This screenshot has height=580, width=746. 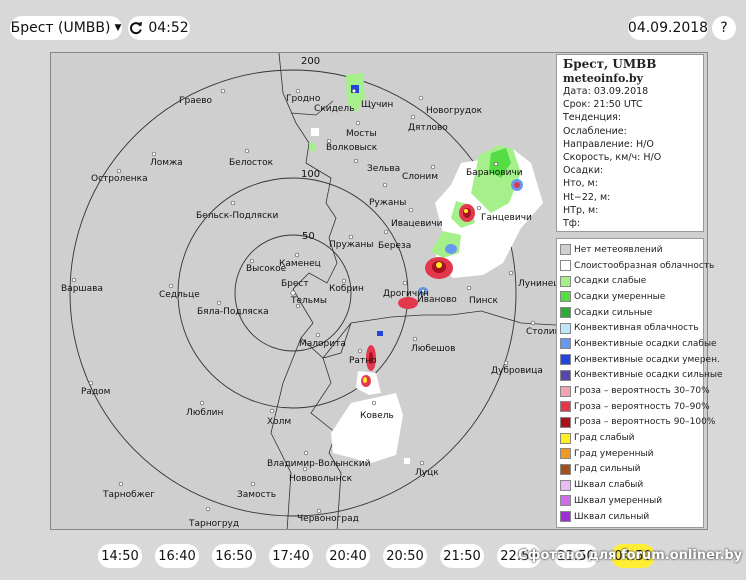 What do you see at coordinates (644, 265) in the screenshot?
I see `legend-label: Слоистообразная облачность` at bounding box center [644, 265].